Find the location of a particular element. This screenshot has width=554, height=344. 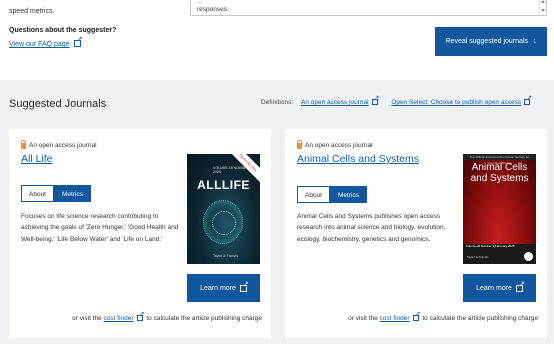

definitions-label: Definitions: is located at coordinates (277, 102).